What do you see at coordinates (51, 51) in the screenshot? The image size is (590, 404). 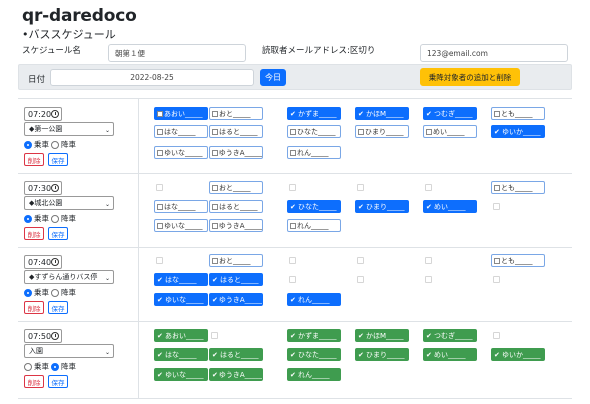 I see `schedule-name-label: スケジュール名` at bounding box center [51, 51].